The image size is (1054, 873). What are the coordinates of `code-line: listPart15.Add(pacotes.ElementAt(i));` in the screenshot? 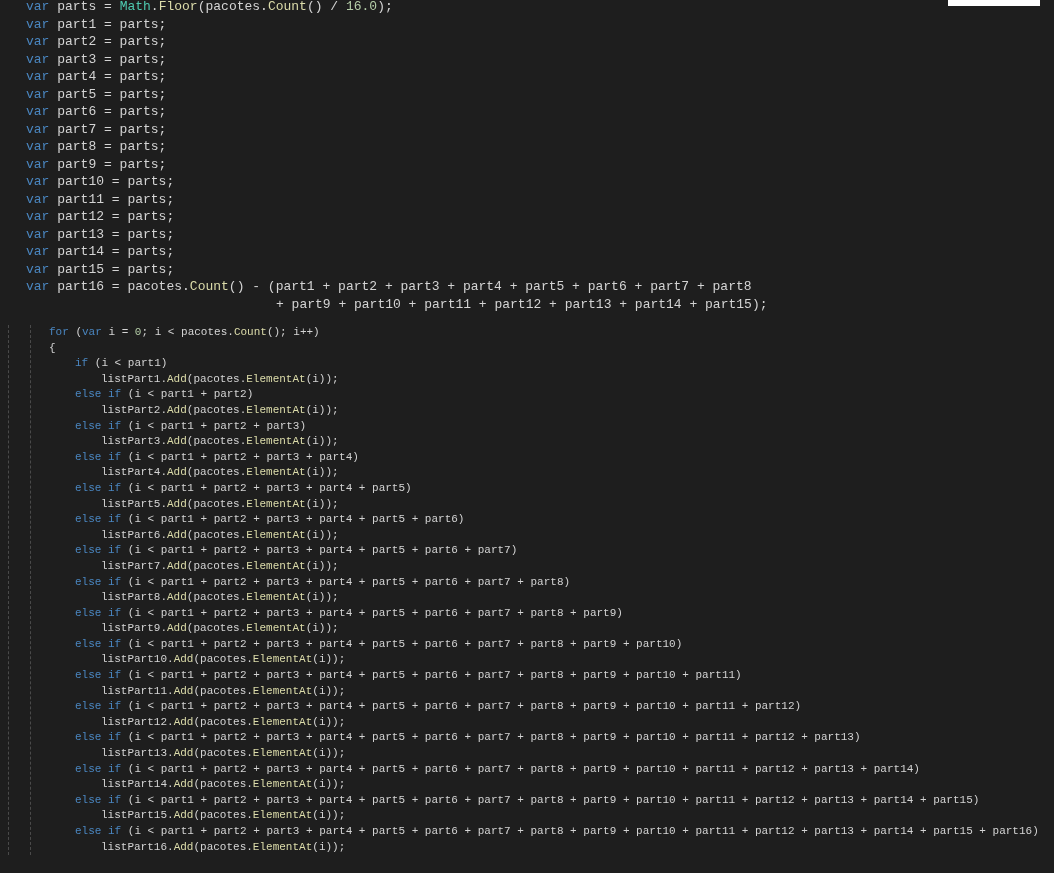 It's located at (223, 816).